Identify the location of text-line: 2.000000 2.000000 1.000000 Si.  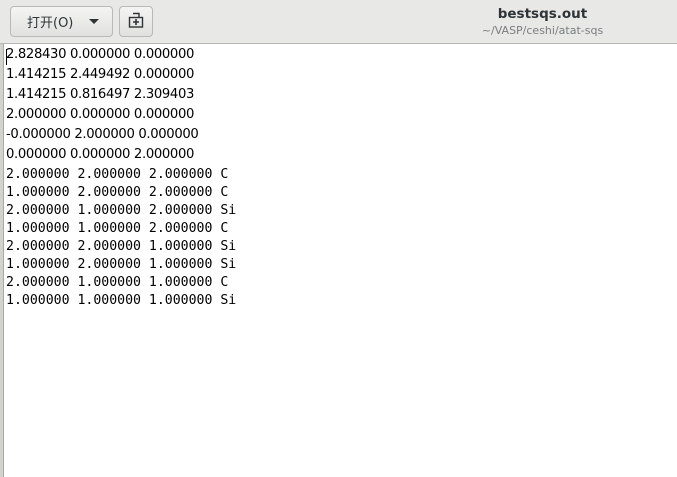
(121, 246).